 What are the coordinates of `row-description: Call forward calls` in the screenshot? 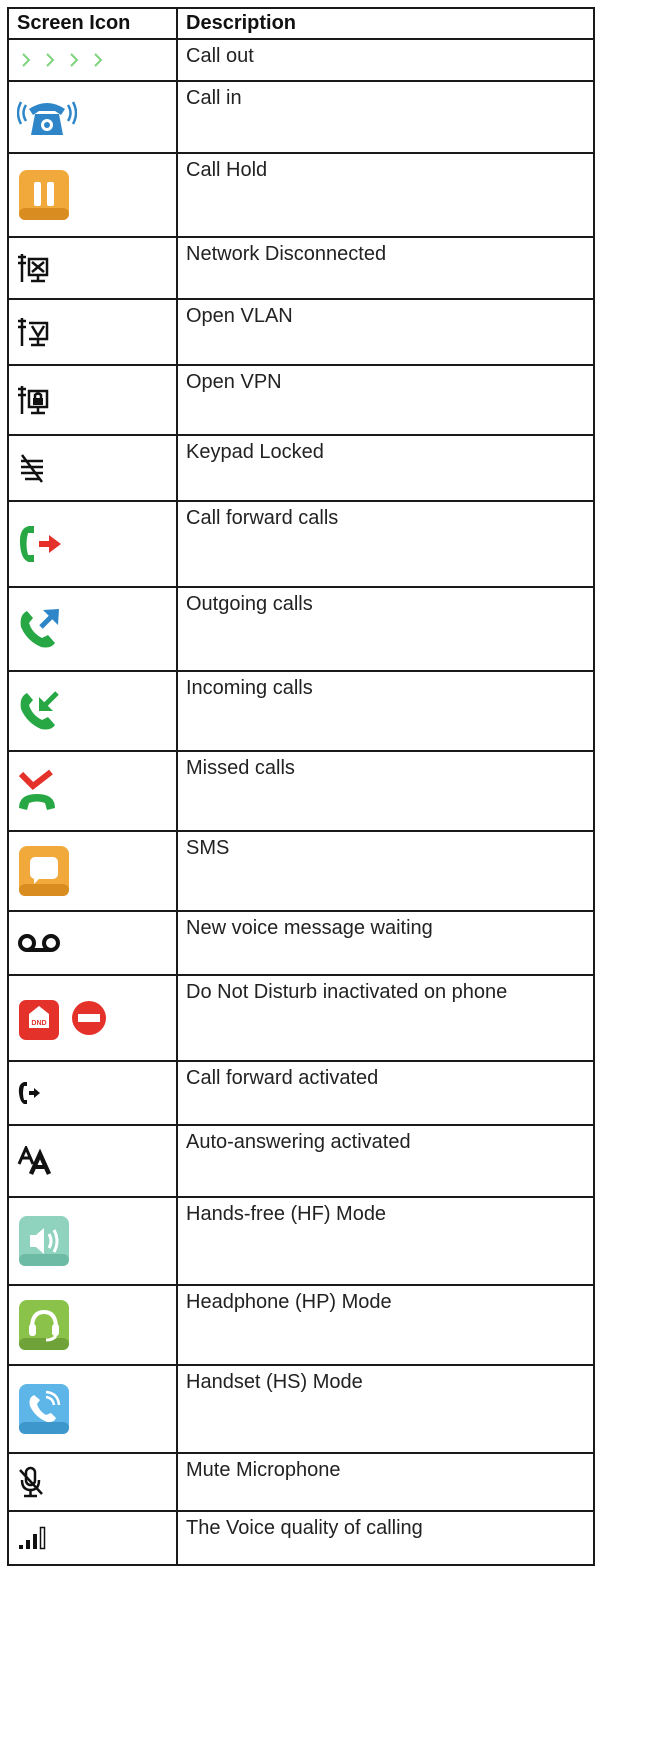 It's located at (385, 544).